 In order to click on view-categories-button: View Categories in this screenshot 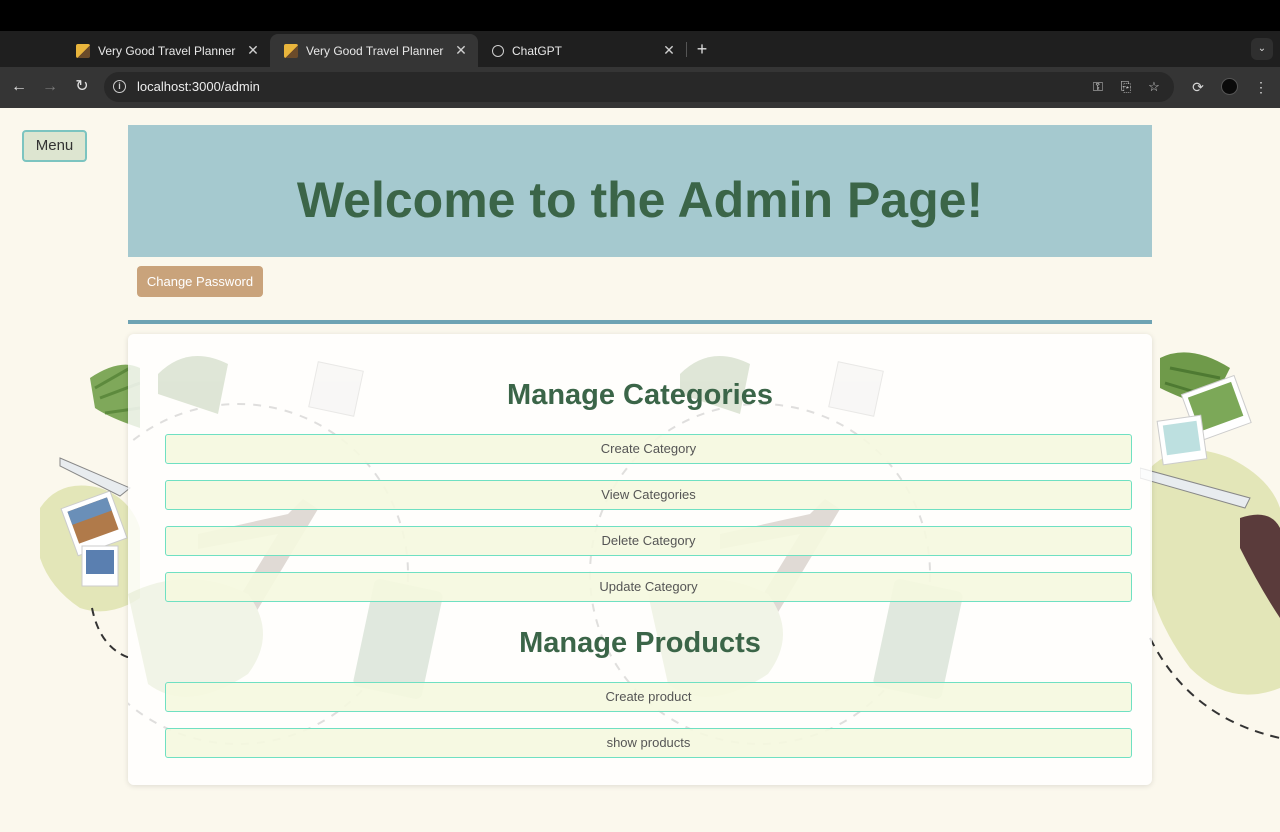, I will do `click(648, 495)`.